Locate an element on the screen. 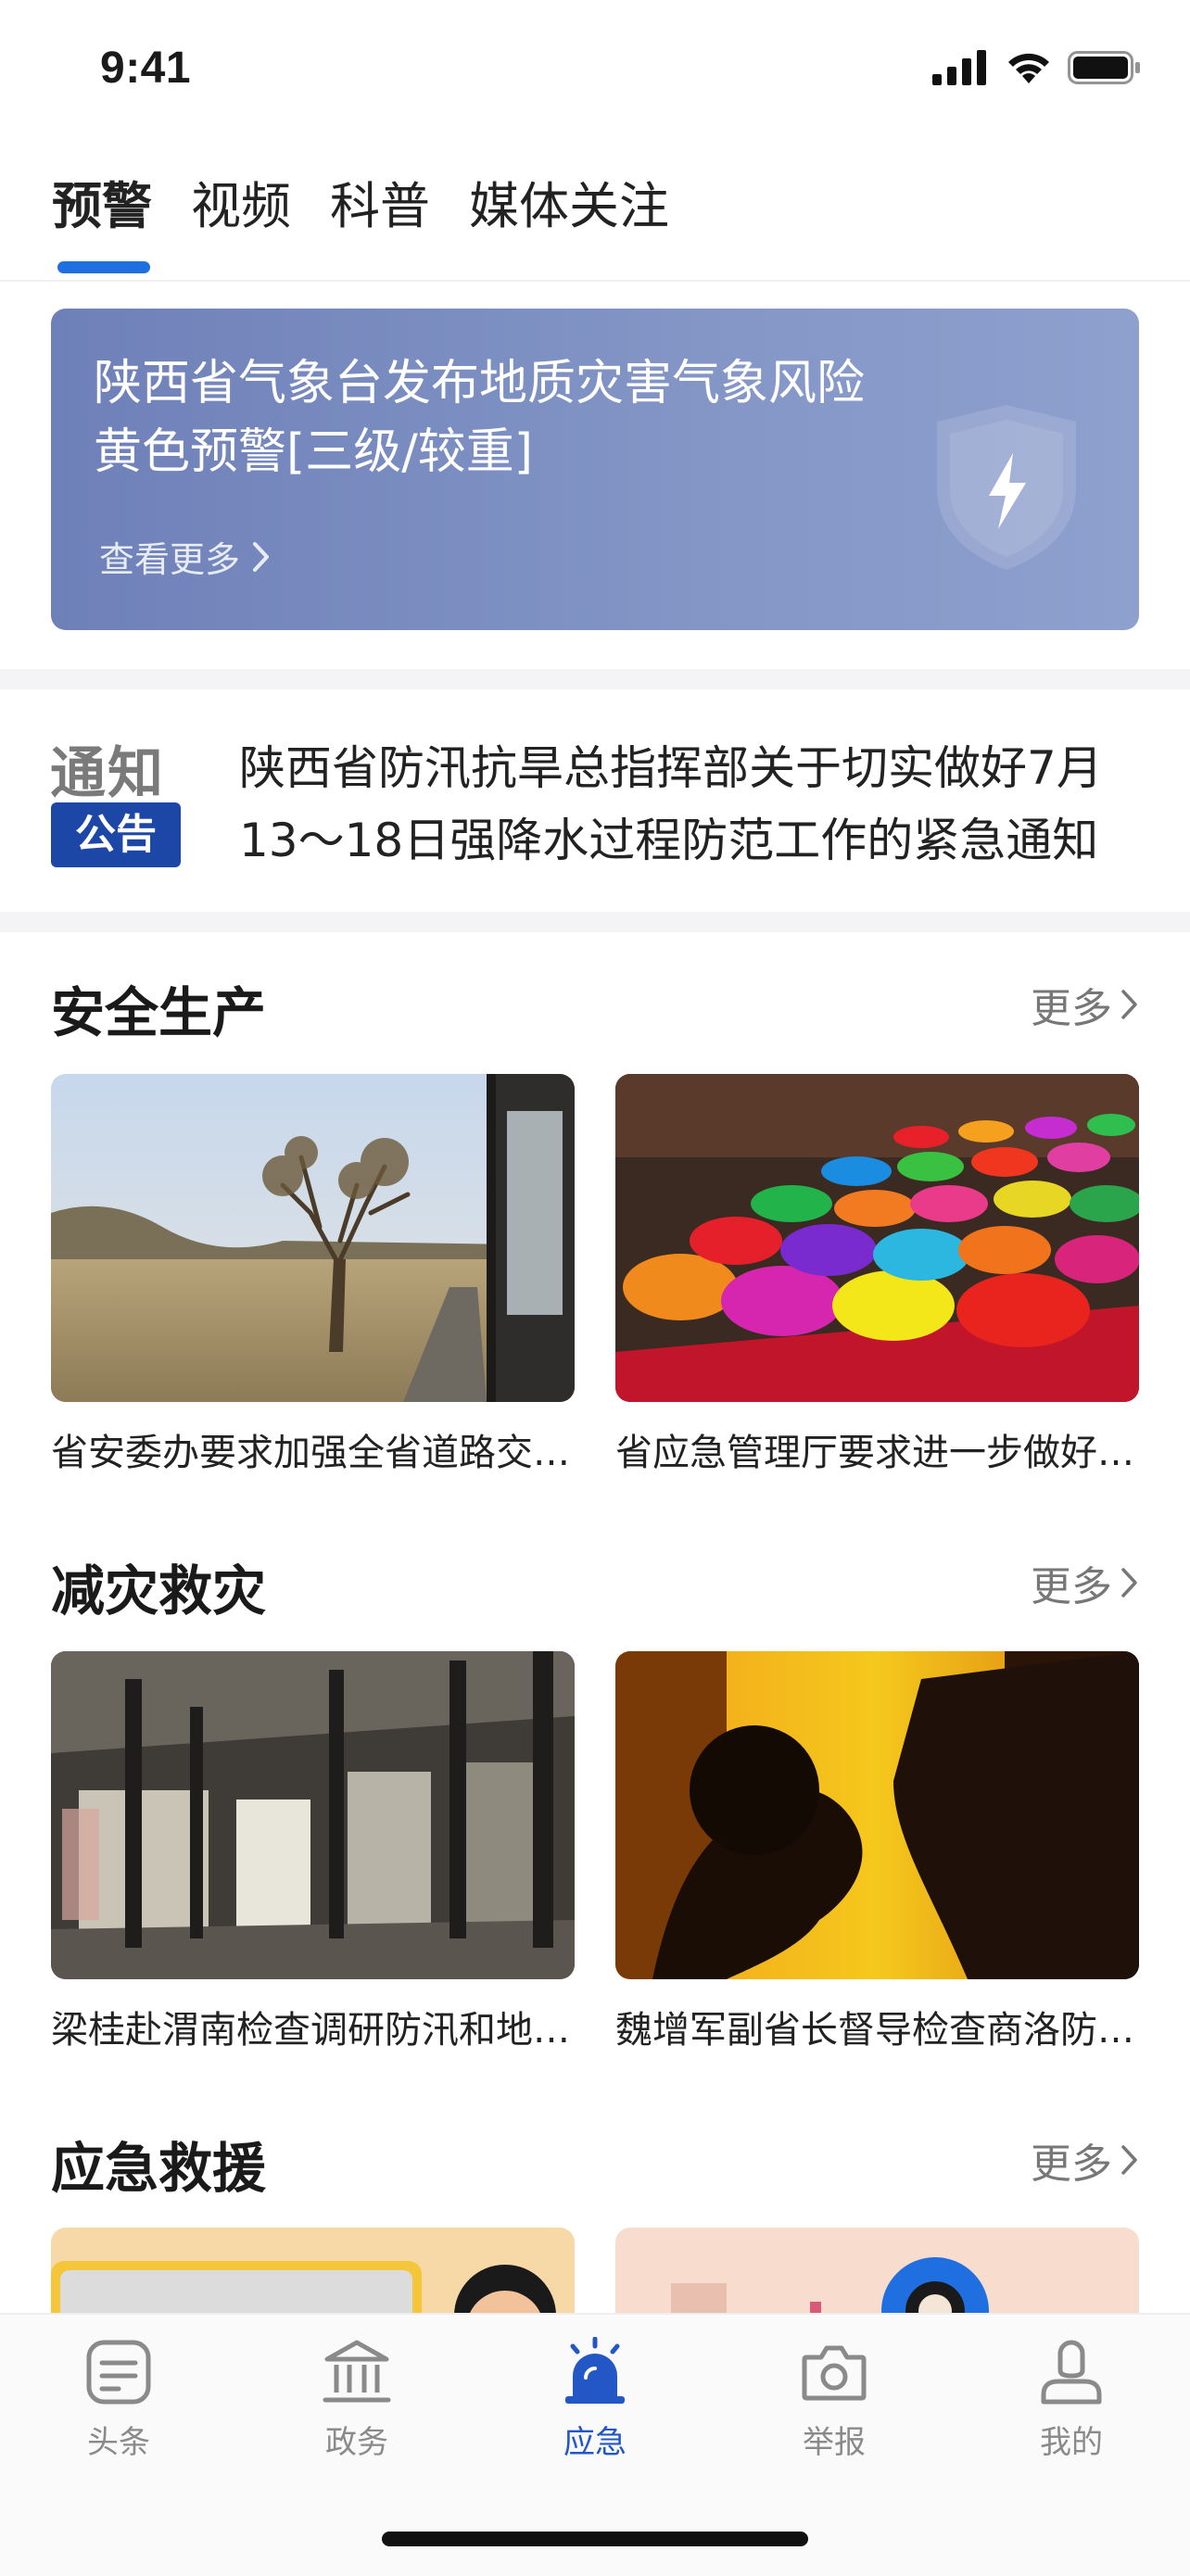 The width and height of the screenshot is (1190, 2576). status-time: 9:41 is located at coordinates (146, 68).